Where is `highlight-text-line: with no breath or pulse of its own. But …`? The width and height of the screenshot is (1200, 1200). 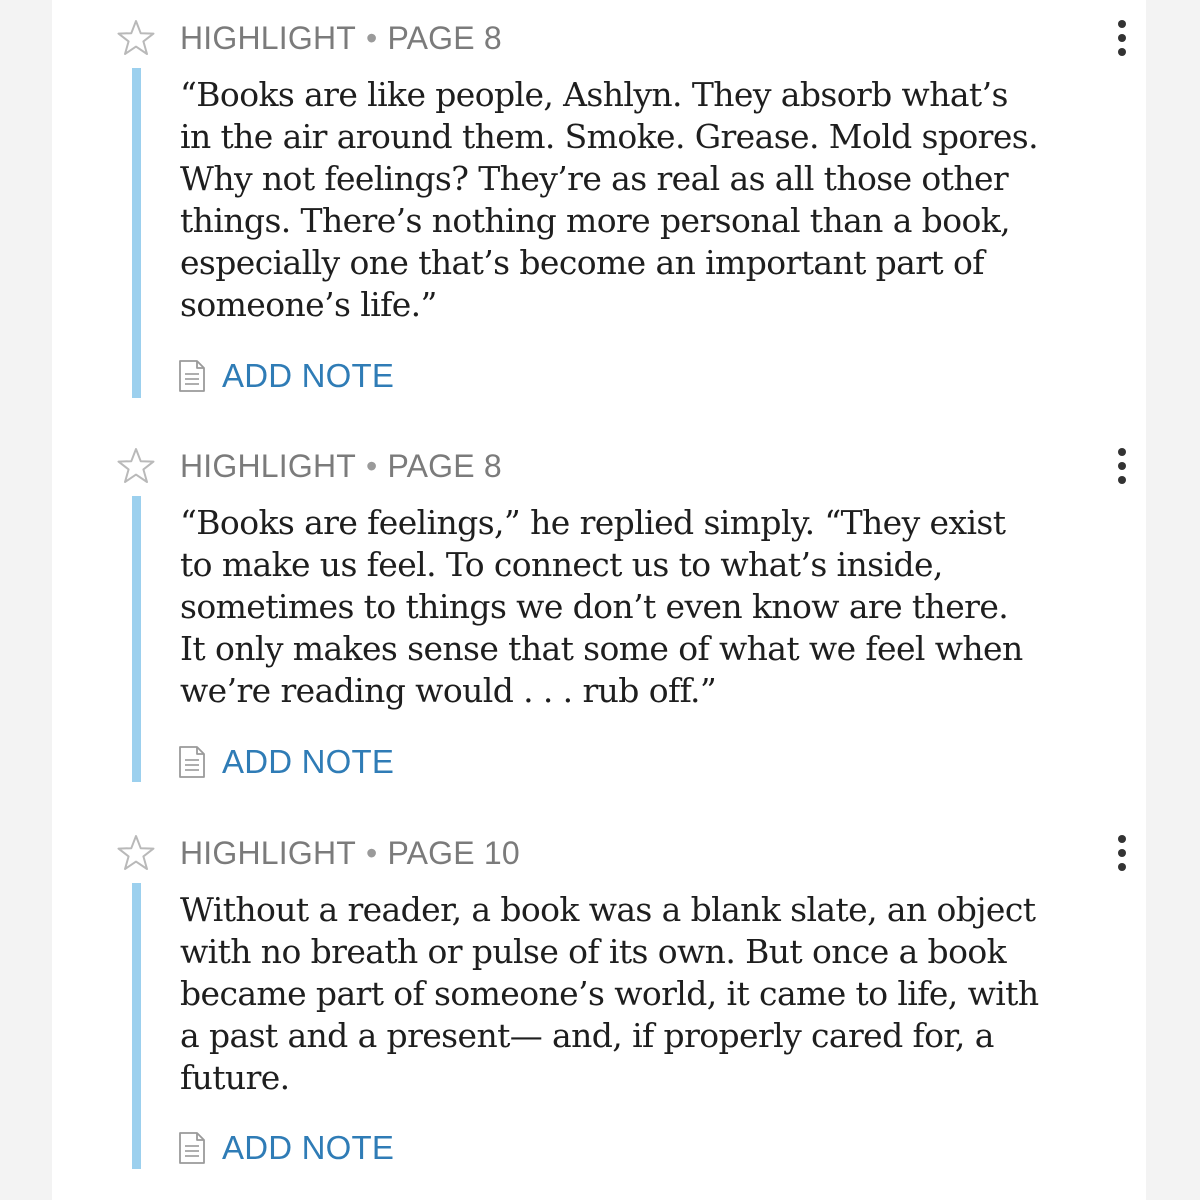
highlight-text-line: with no breath or pulse of its own. But … is located at coordinates (593, 951).